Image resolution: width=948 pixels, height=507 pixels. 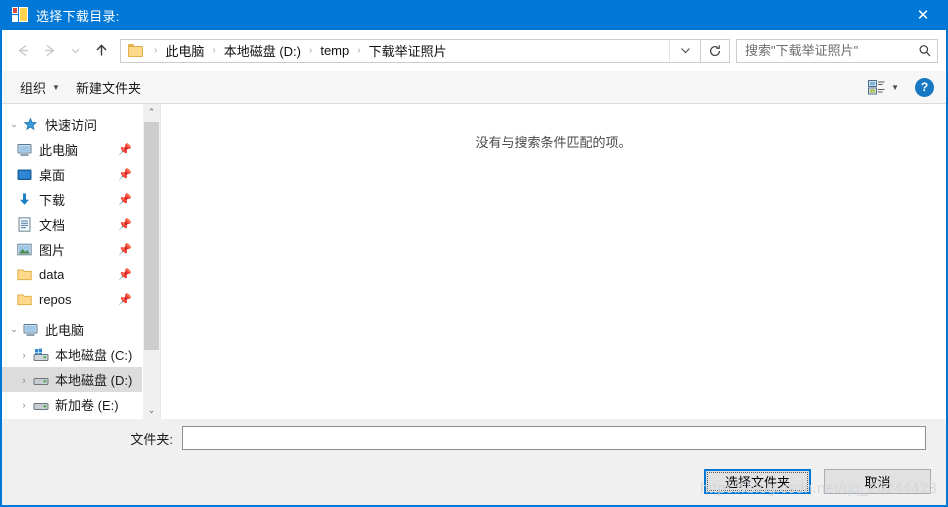 What do you see at coordinates (757, 481) in the screenshot?
I see `select-folder-button: 选择文件夹` at bounding box center [757, 481].